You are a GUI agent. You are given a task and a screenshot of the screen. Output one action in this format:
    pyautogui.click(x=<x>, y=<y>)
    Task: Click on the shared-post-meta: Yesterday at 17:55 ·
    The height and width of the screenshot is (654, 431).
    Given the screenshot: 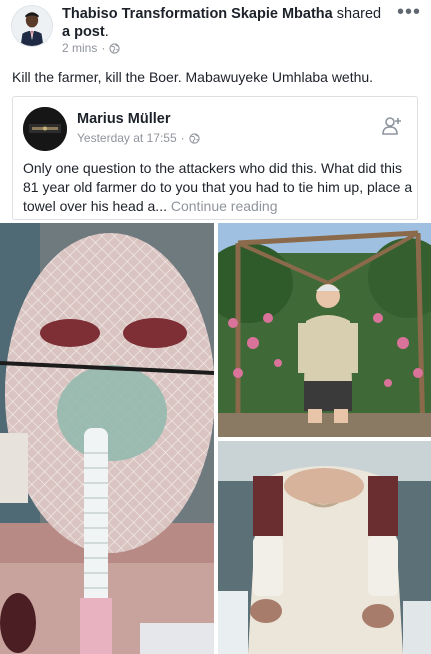 What is the action you would take?
    pyautogui.click(x=138, y=138)
    